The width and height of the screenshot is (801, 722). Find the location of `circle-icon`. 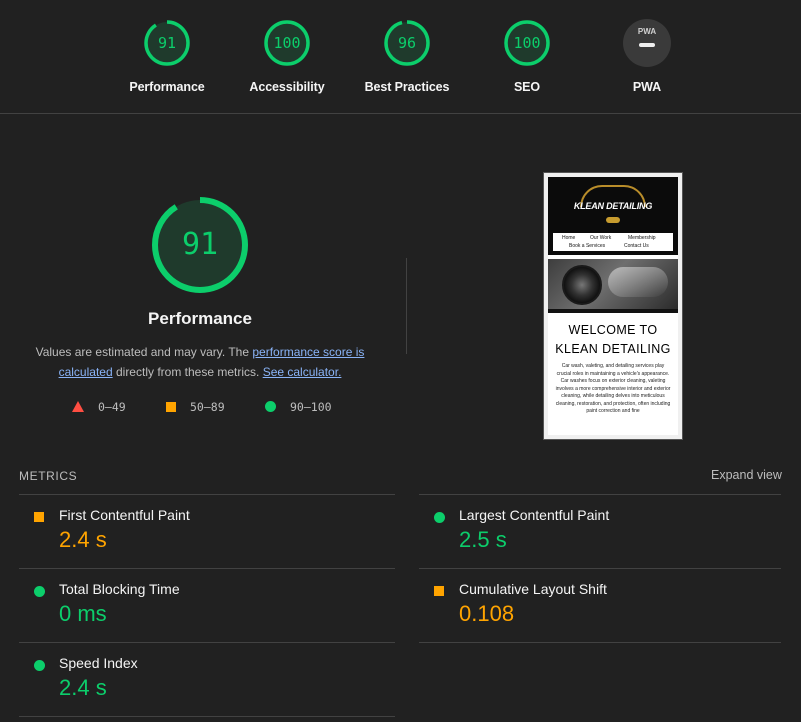

circle-icon is located at coordinates (270, 406).